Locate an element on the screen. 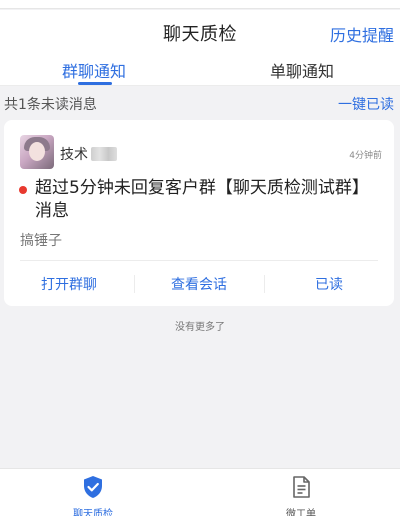 Image resolution: width=400 pixels, height=516 pixels. open-group-chat-button: 打开群聊 is located at coordinates (69, 283).